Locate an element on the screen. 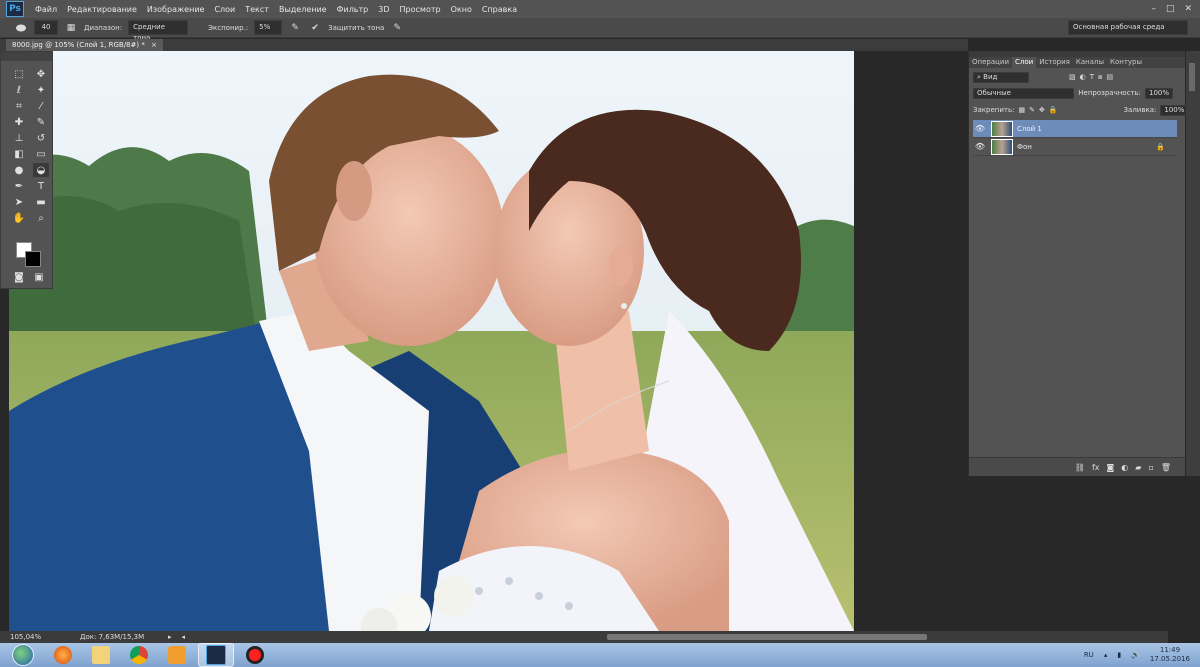 The height and width of the screenshot is (667, 1200). dodge-tool-selected-icon: ◒ is located at coordinates (41, 170).